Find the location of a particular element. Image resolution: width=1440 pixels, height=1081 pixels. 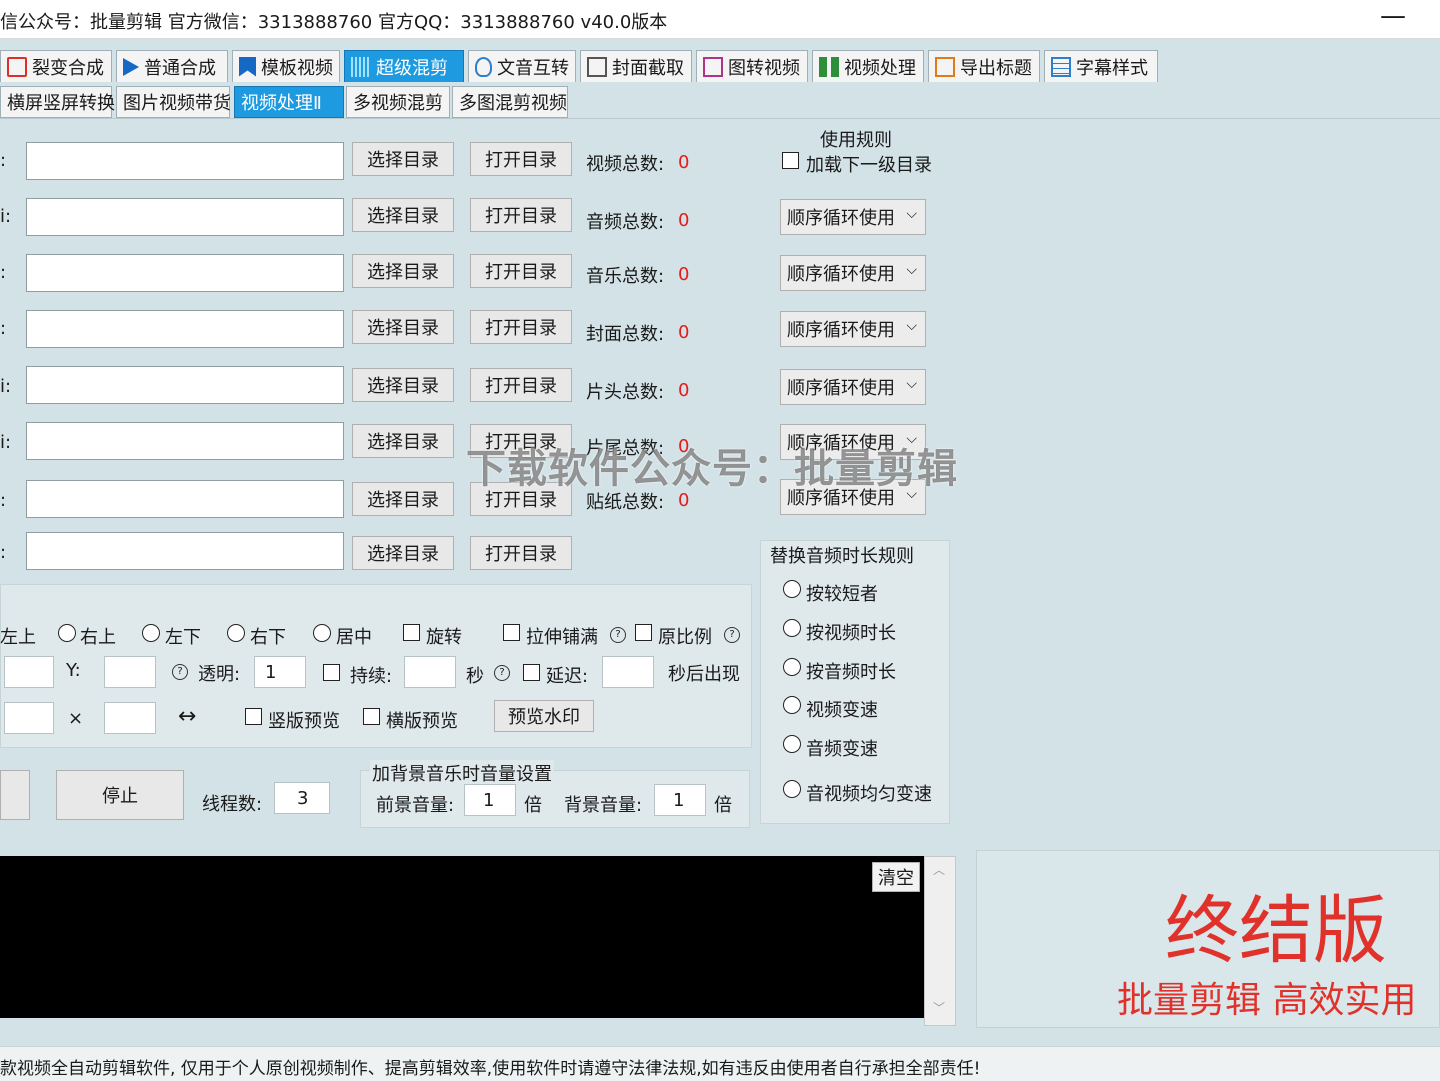

subtab-image-video-sales: 图片视频带货 is located at coordinates (173, 102).